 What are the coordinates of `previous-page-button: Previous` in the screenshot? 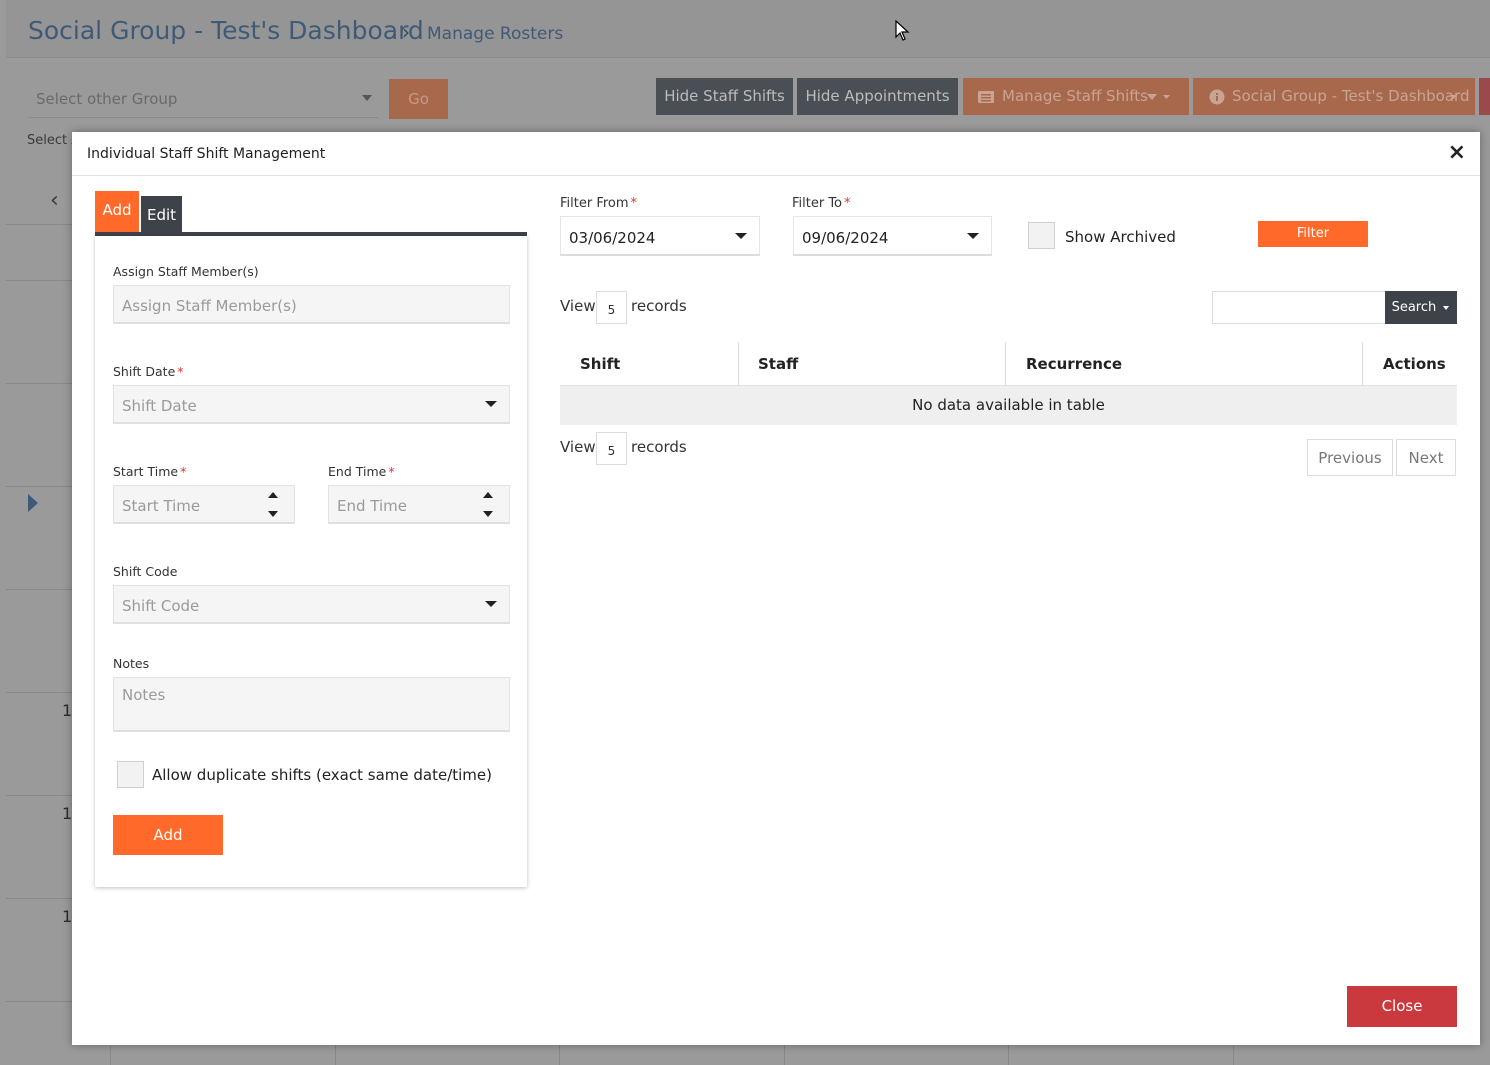 It's located at (1350, 457).